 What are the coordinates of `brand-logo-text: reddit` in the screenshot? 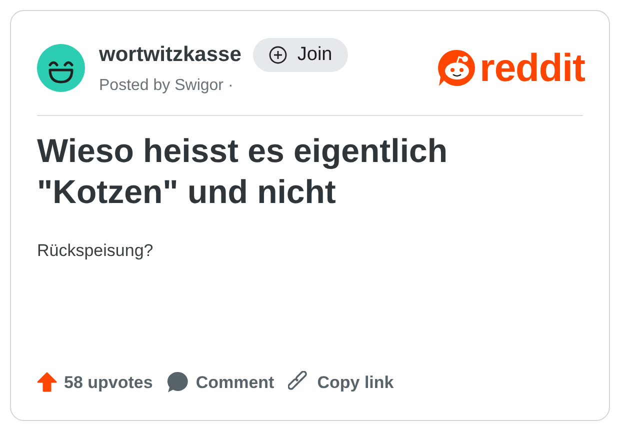 It's located at (532, 68).